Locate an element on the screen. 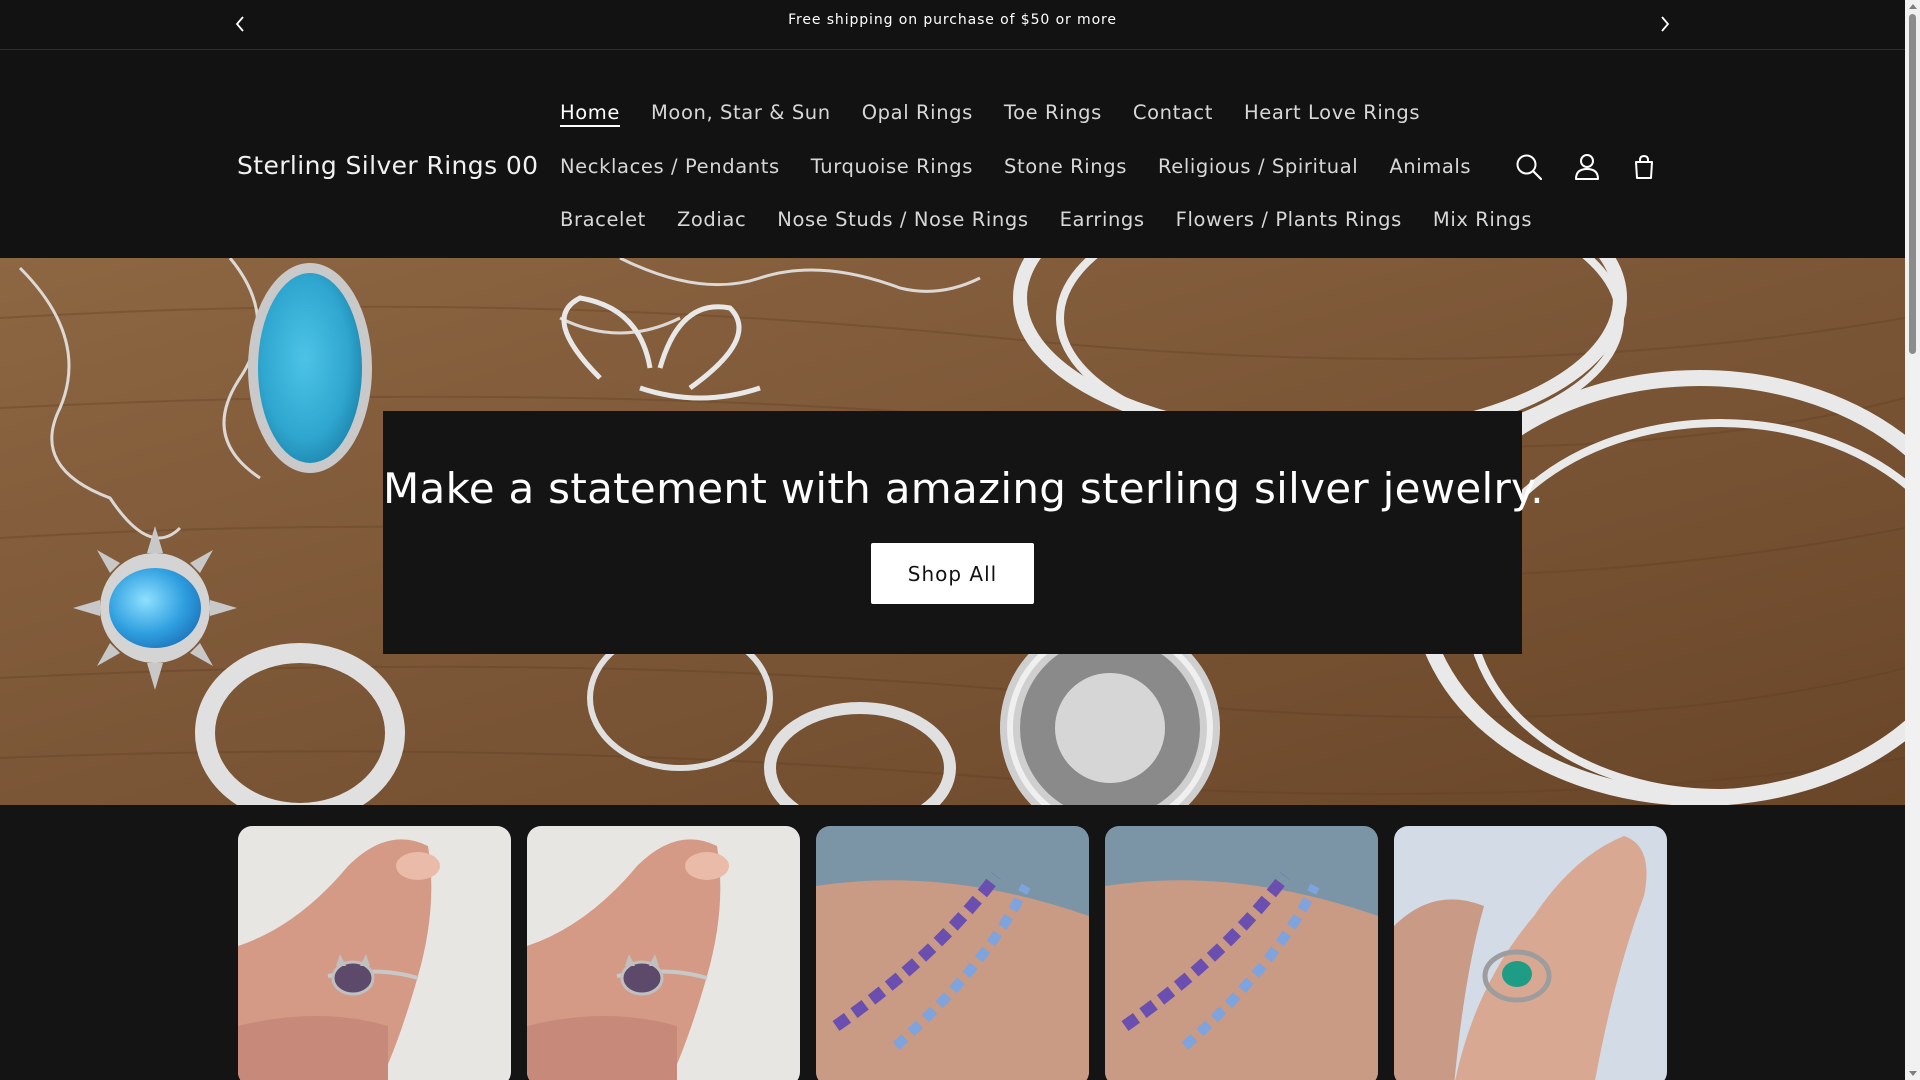  nav-item-turquoise-rings: Turquoise Rings is located at coordinates (892, 166).